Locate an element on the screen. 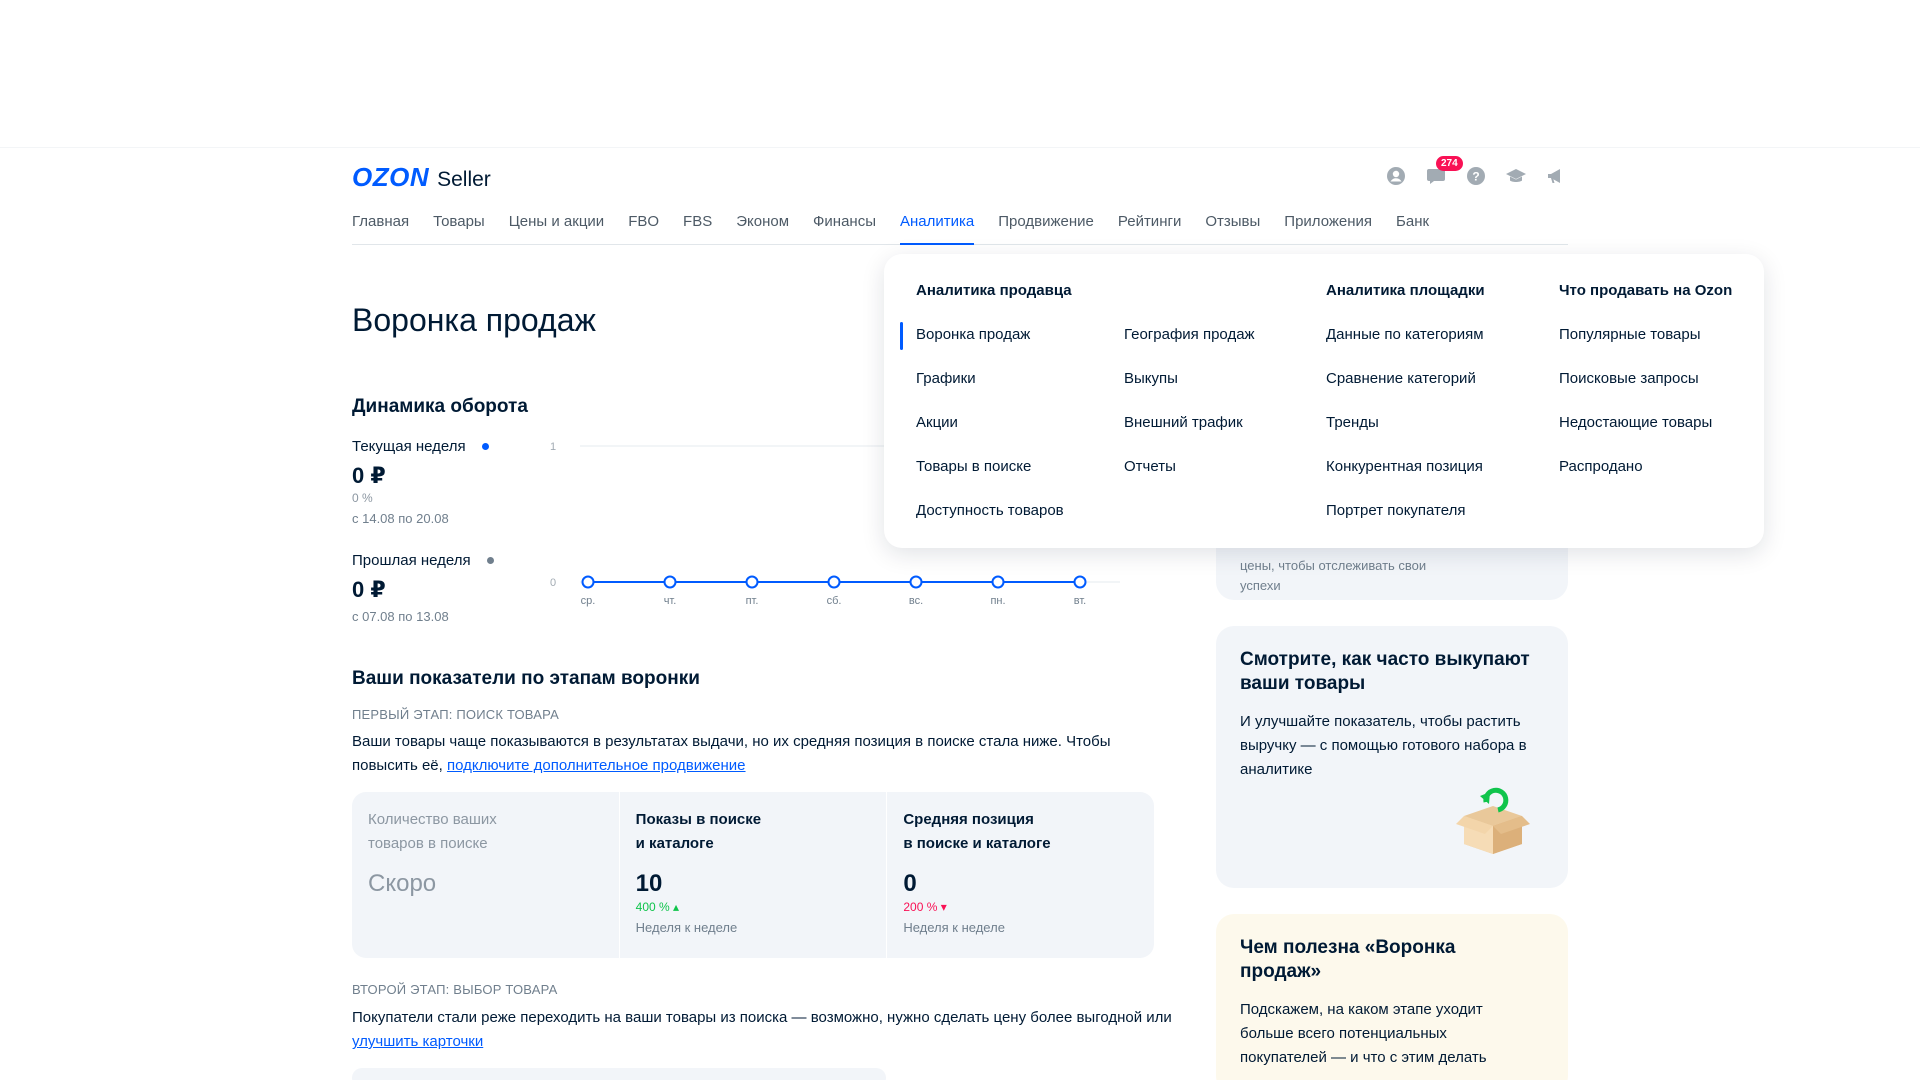 This screenshot has height=1080, width=1920. nav-item-11: Приложения is located at coordinates (1328, 227).